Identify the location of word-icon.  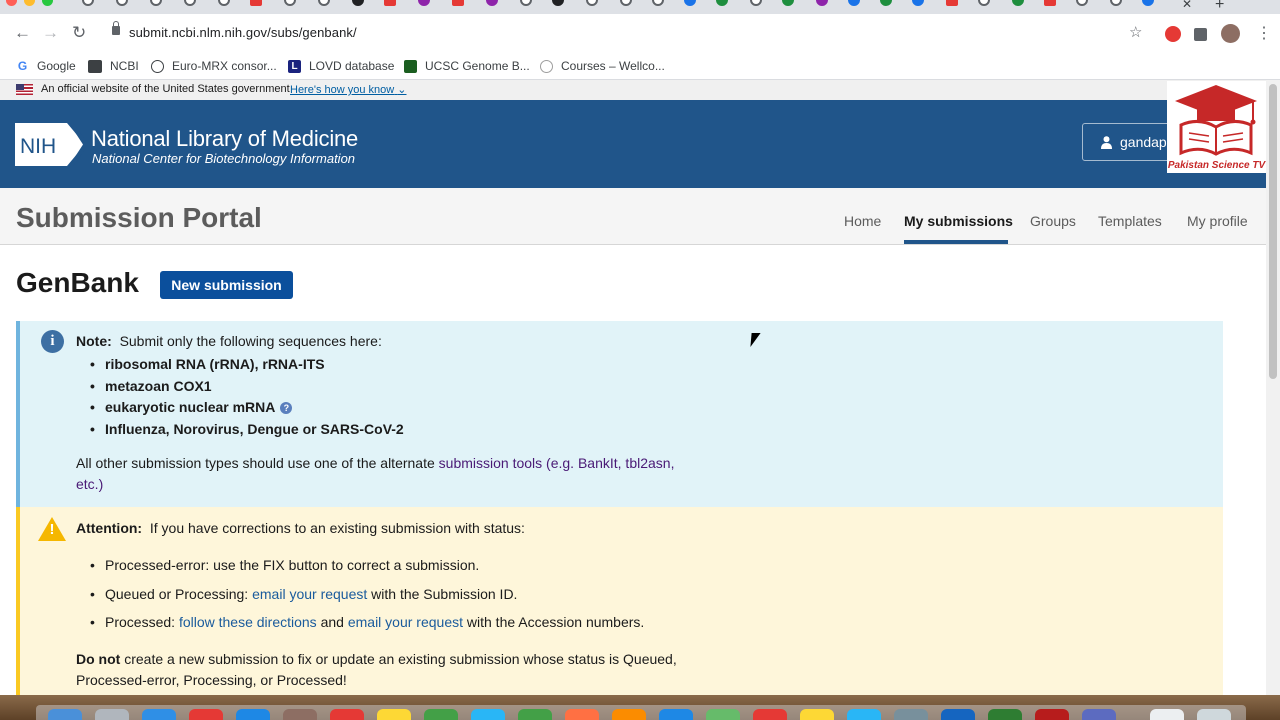
(958, 714).